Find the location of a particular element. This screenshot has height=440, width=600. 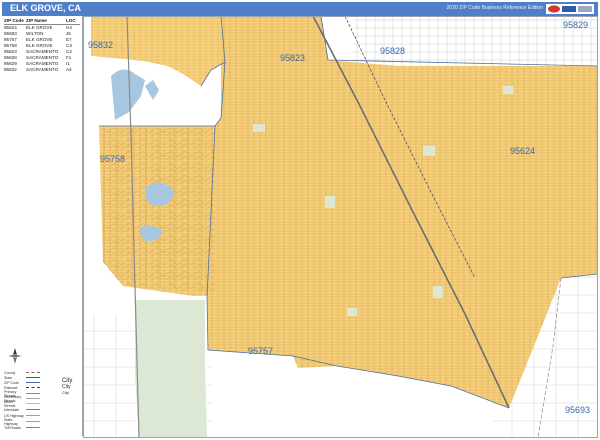

zip-loc-cell: A4 is located at coordinates (69, 69).